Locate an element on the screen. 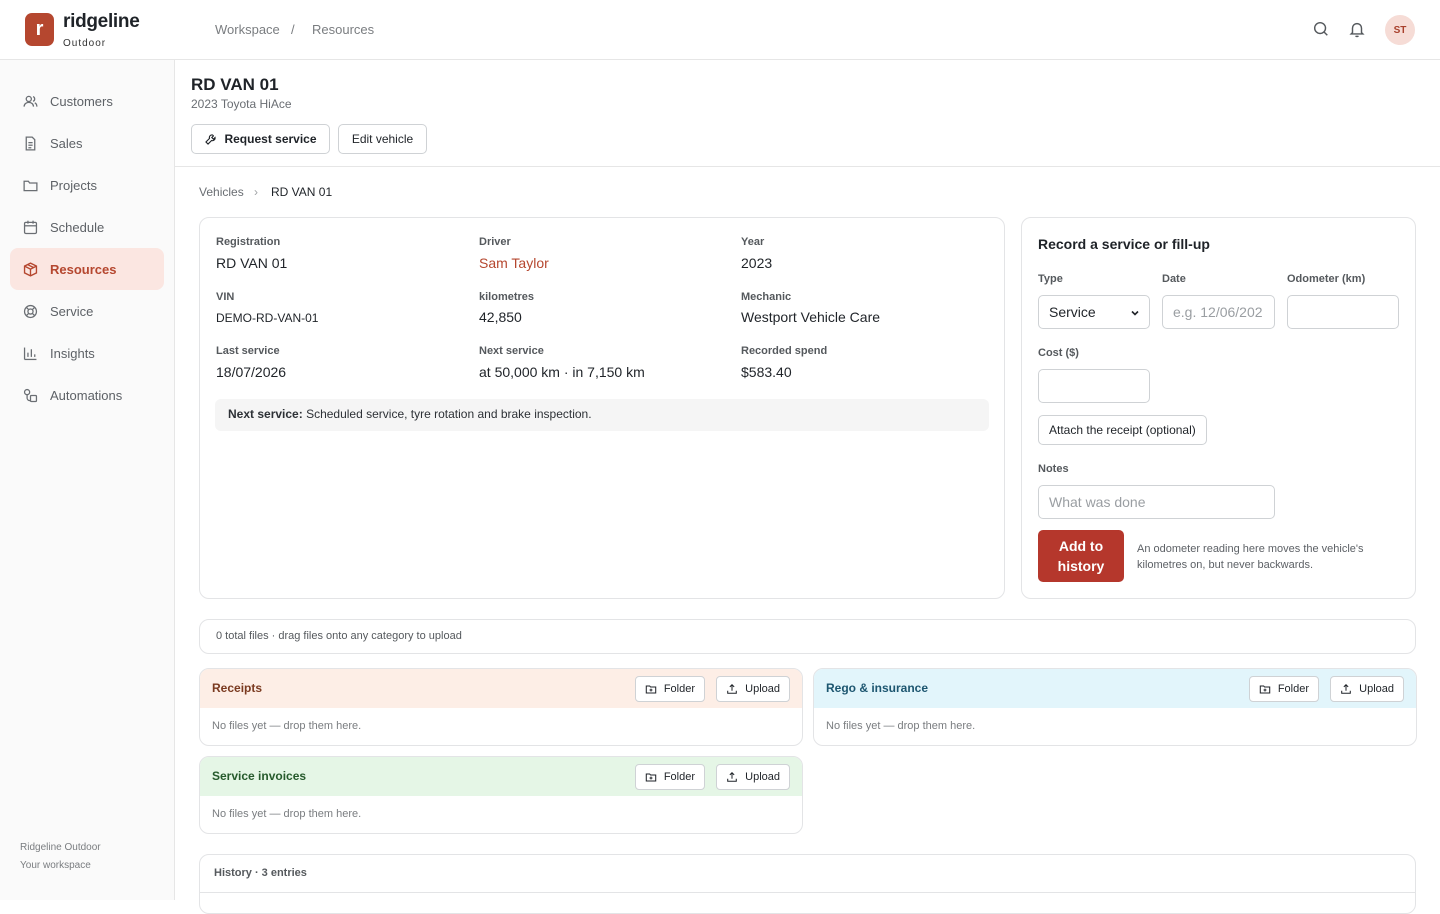 Image resolution: width=1440 pixels, height=914 pixels. last-service-label: Last service is located at coordinates (248, 351).